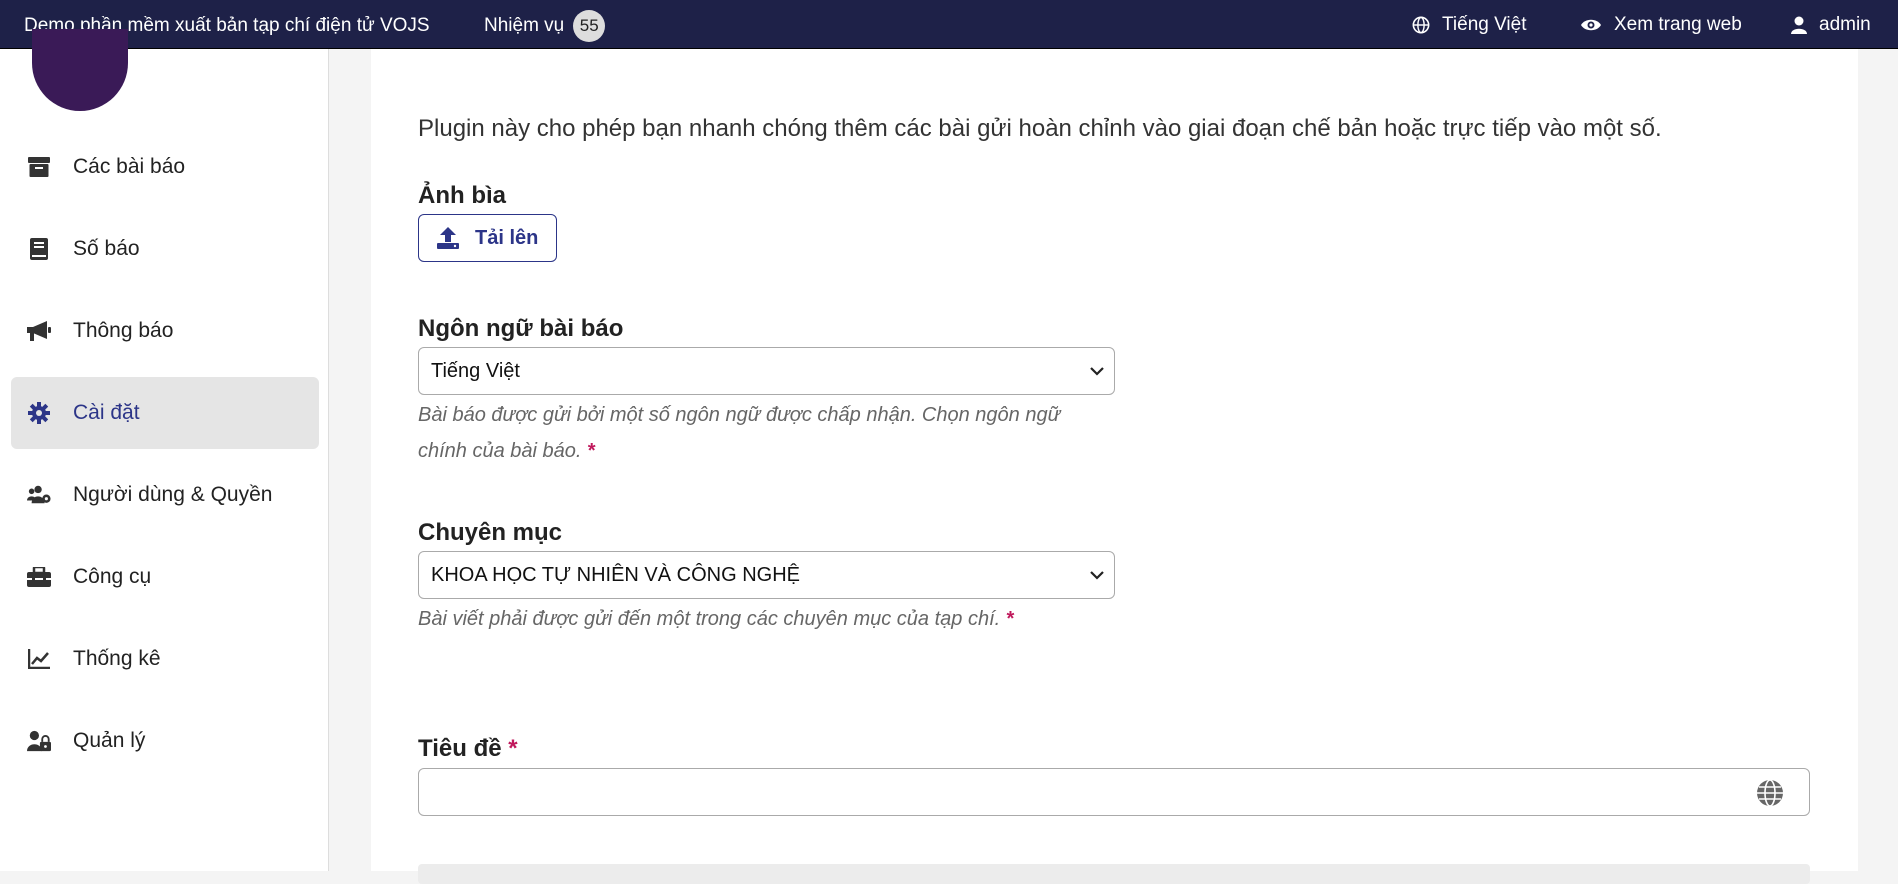 The width and height of the screenshot is (1898, 884). Describe the element at coordinates (1484, 24) in the screenshot. I see `language-label: Tiếng Việt` at that location.